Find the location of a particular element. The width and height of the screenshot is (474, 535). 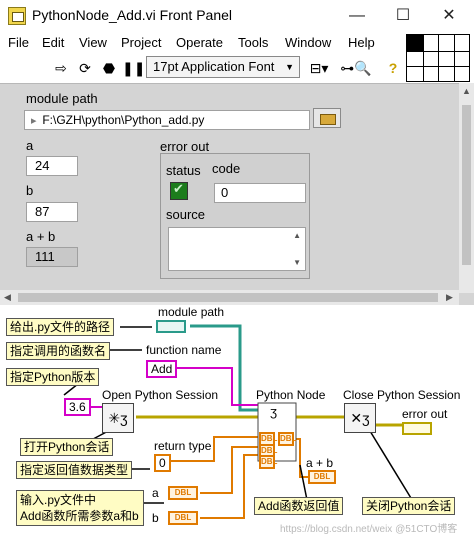

menu-operate: Operate is located at coordinates (199, 42).